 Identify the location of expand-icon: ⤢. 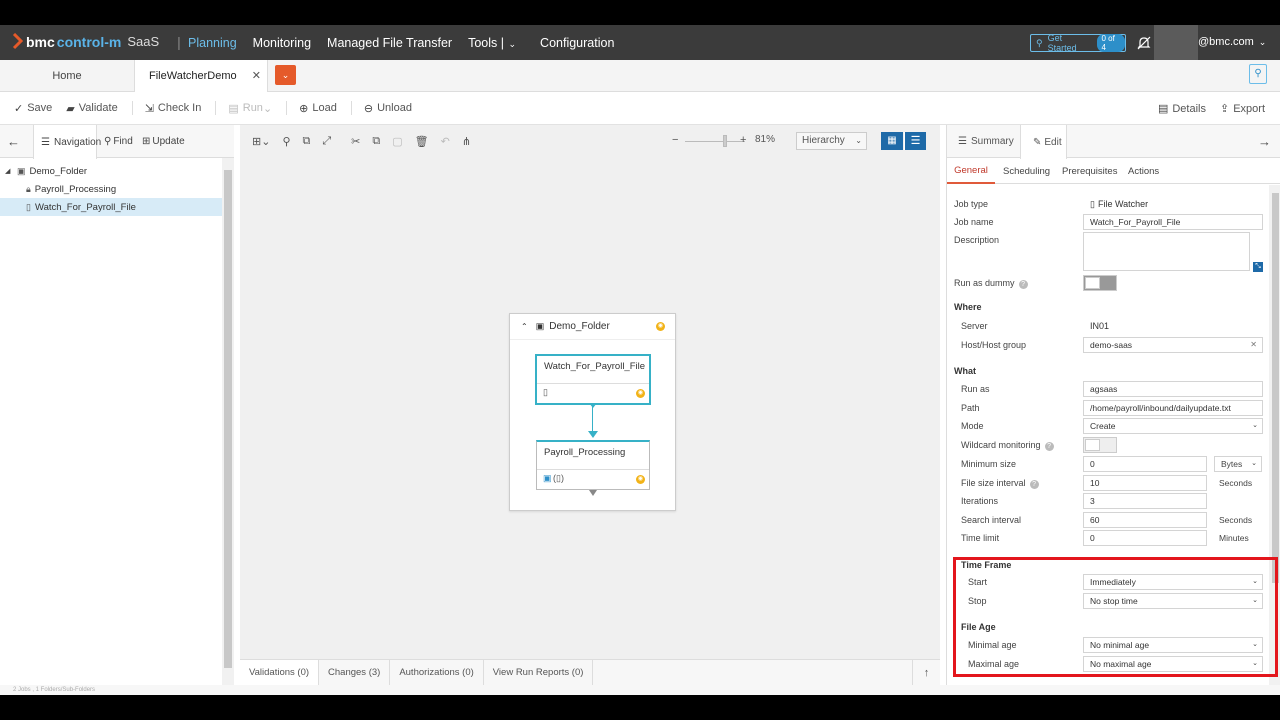
(326, 141).